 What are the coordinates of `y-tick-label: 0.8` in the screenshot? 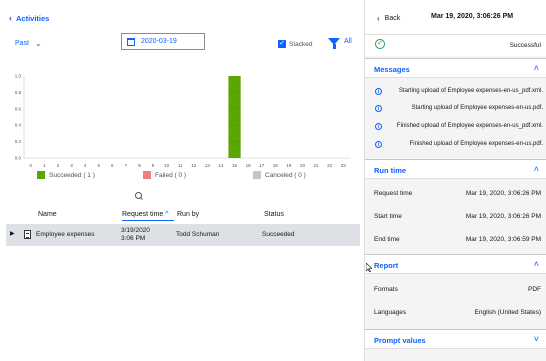 It's located at (18, 92).